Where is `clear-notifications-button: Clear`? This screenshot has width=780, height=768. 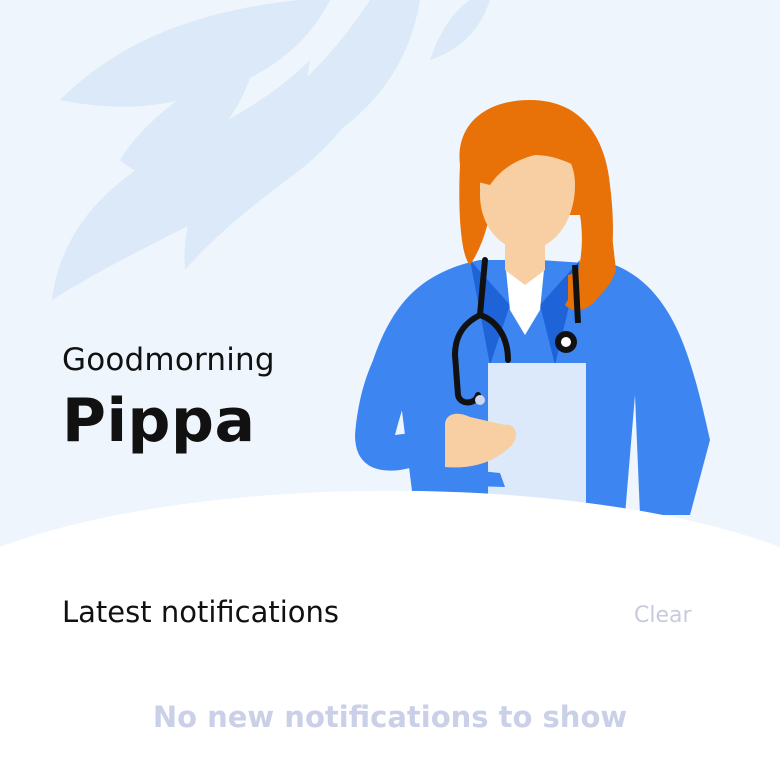
clear-notifications-button: Clear is located at coordinates (663, 615).